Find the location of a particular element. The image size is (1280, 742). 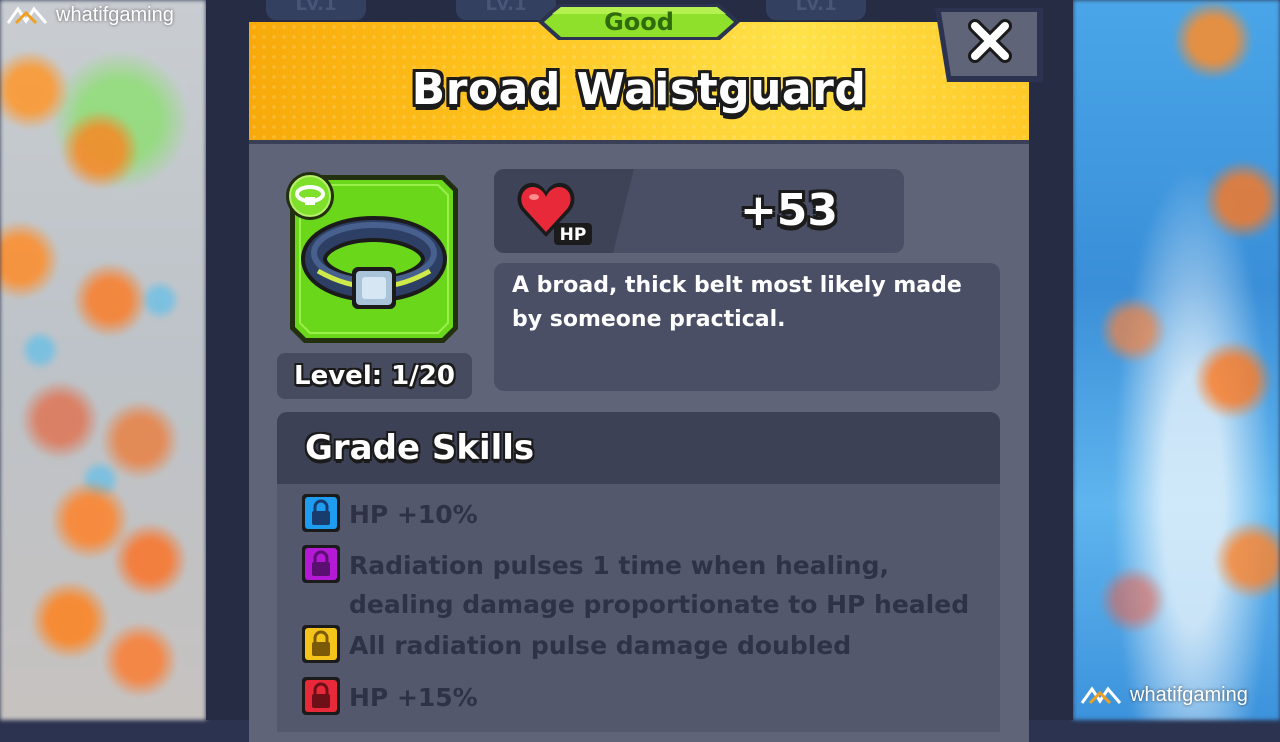

stat-value: +53 is located at coordinates (789, 210).